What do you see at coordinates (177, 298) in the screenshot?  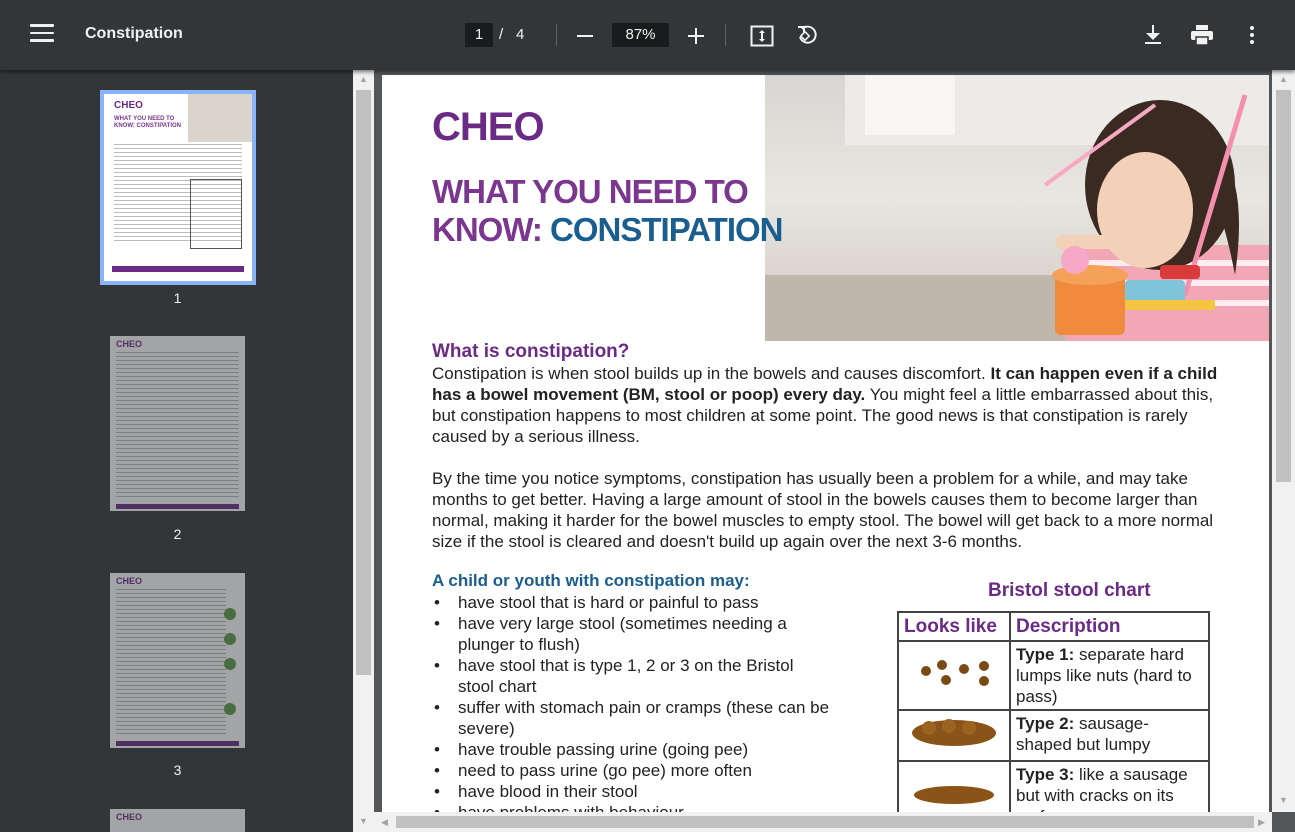 I see `thumbnail-label: 1` at bounding box center [177, 298].